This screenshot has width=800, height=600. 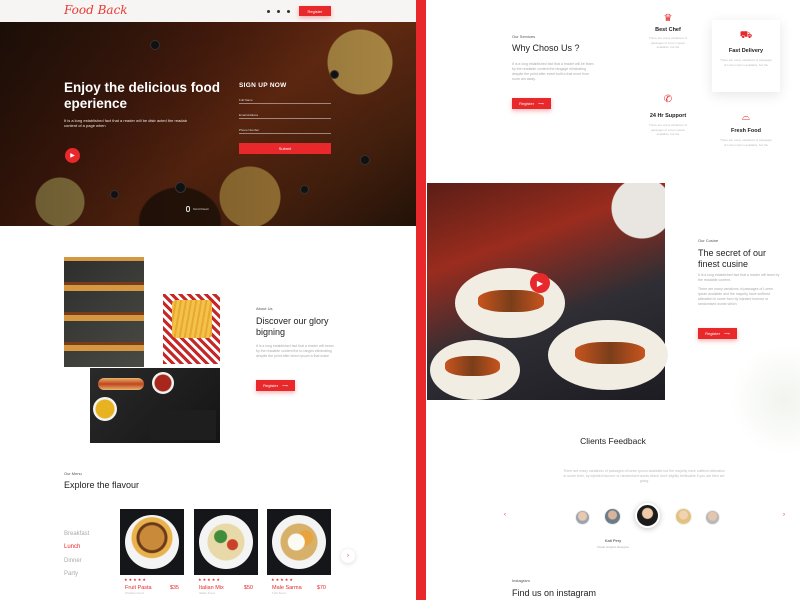 What do you see at coordinates (105, 409) in the screenshot?
I see `mustard-bowl` at bounding box center [105, 409].